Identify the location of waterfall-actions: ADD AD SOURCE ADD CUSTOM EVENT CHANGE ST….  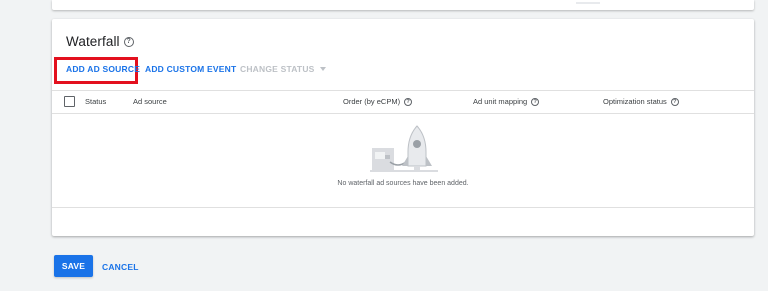
(403, 70).